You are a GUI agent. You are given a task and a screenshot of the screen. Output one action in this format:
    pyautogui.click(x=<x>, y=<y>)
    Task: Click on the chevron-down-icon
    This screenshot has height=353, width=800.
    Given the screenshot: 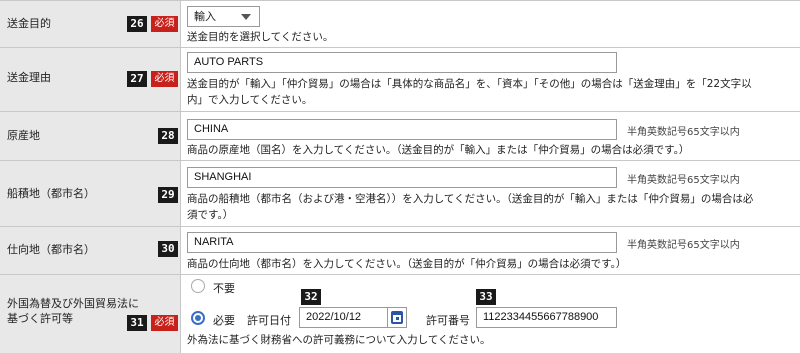 What is the action you would take?
    pyautogui.click(x=246, y=17)
    